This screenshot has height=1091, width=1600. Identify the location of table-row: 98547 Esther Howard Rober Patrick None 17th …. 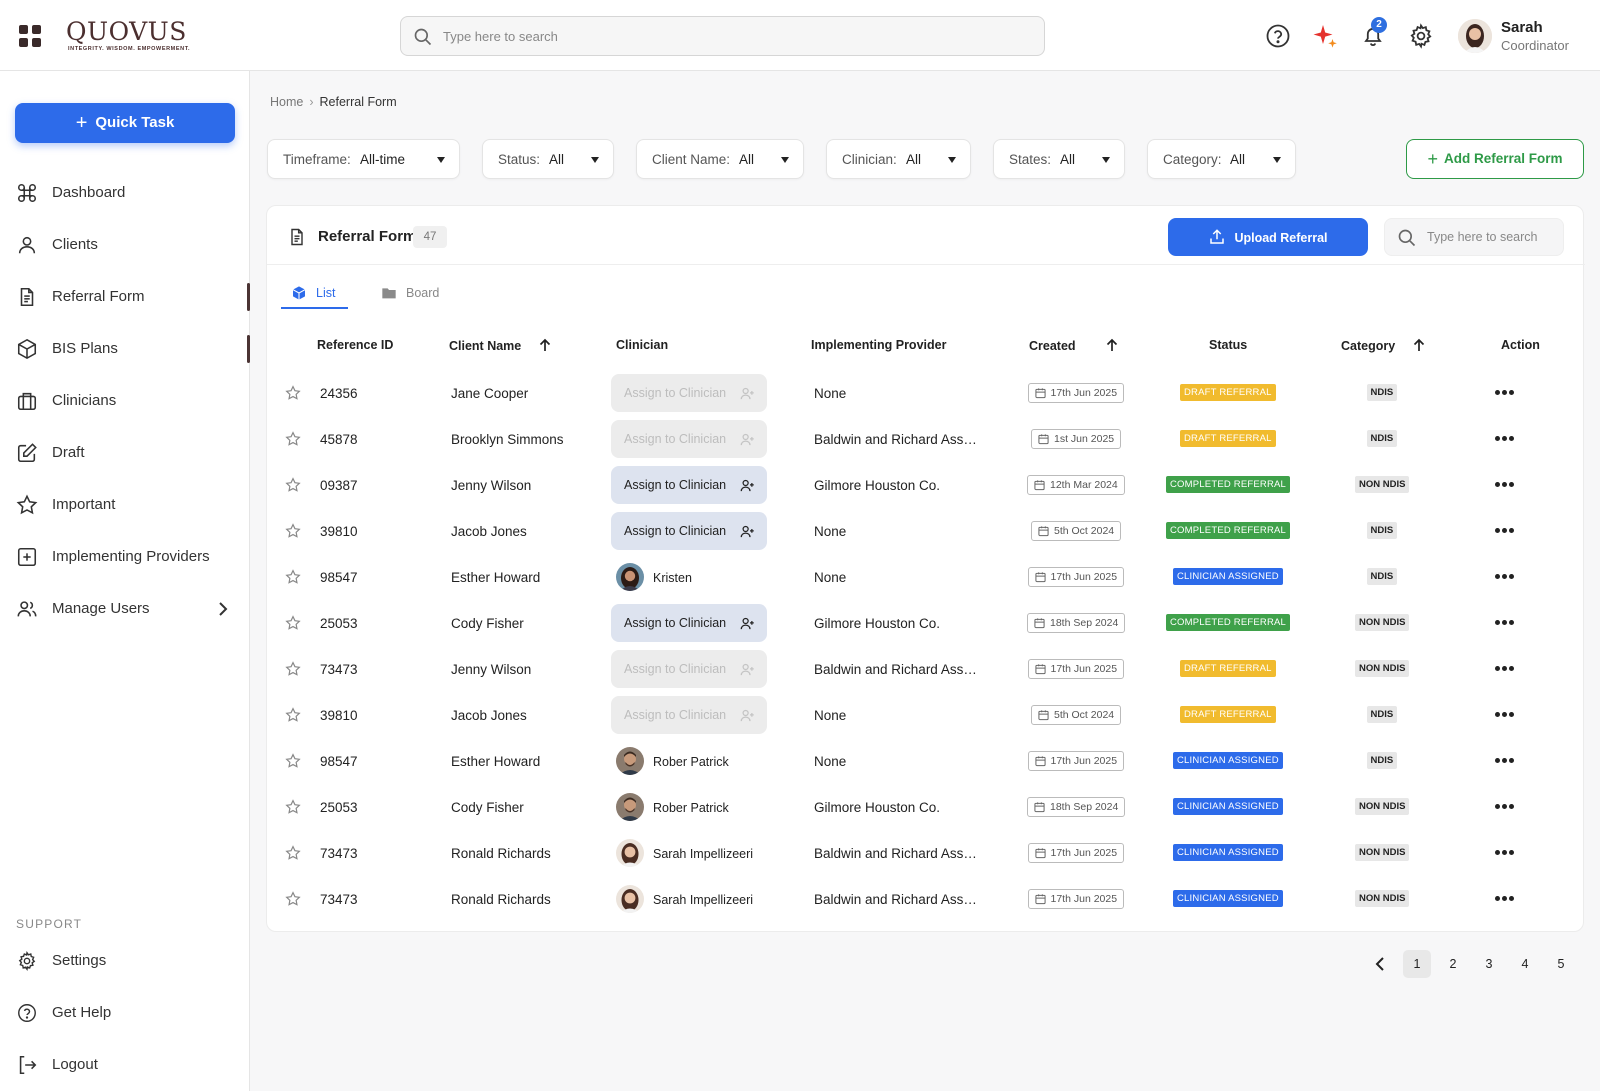
(926, 762).